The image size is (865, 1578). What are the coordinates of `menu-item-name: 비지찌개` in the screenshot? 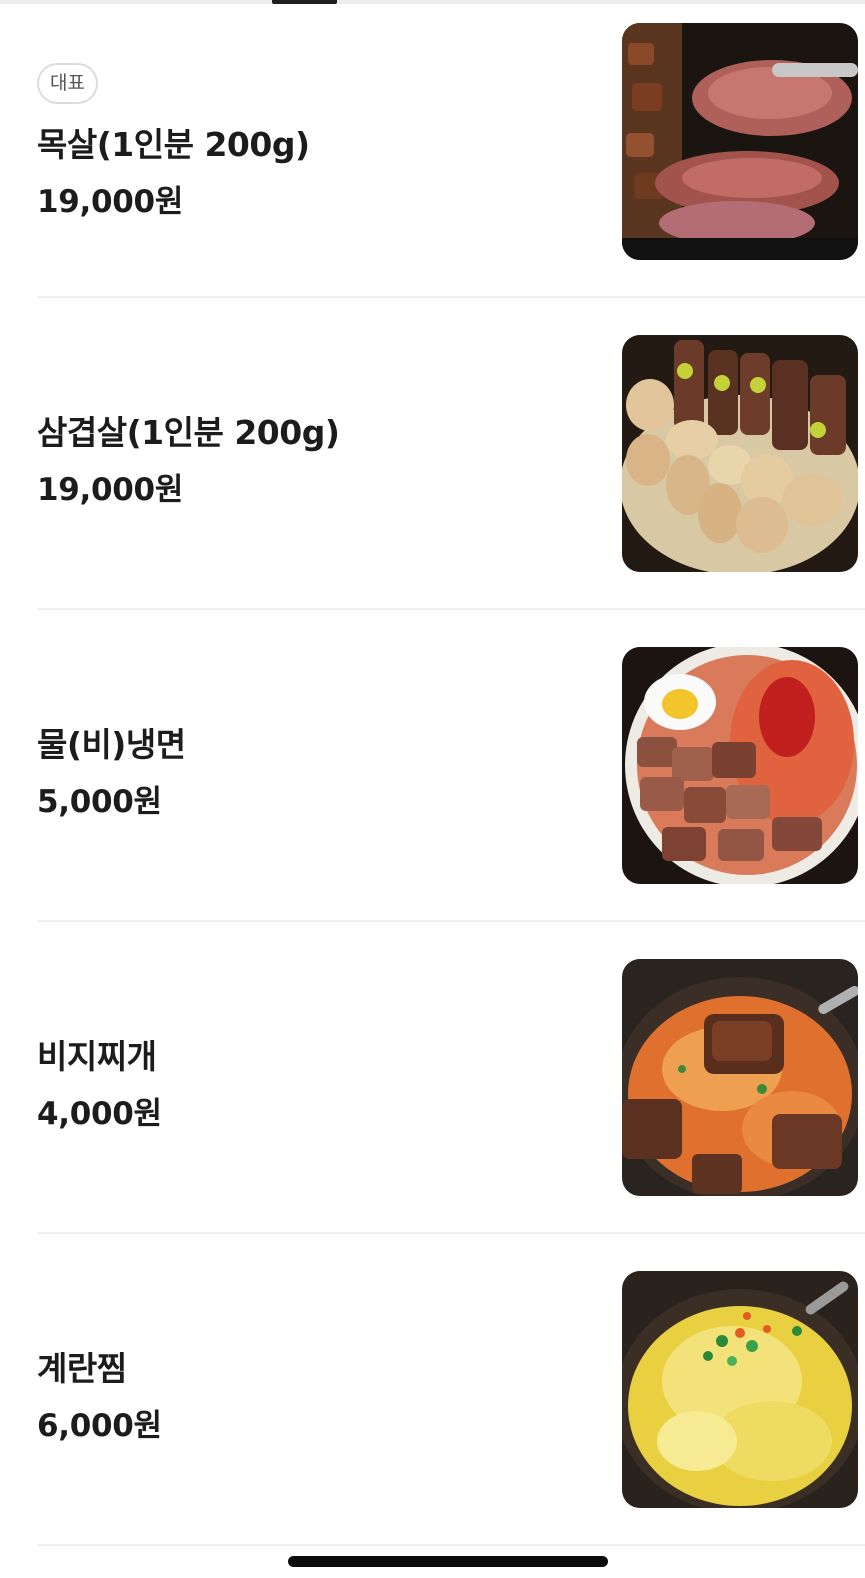 It's located at (97, 1056).